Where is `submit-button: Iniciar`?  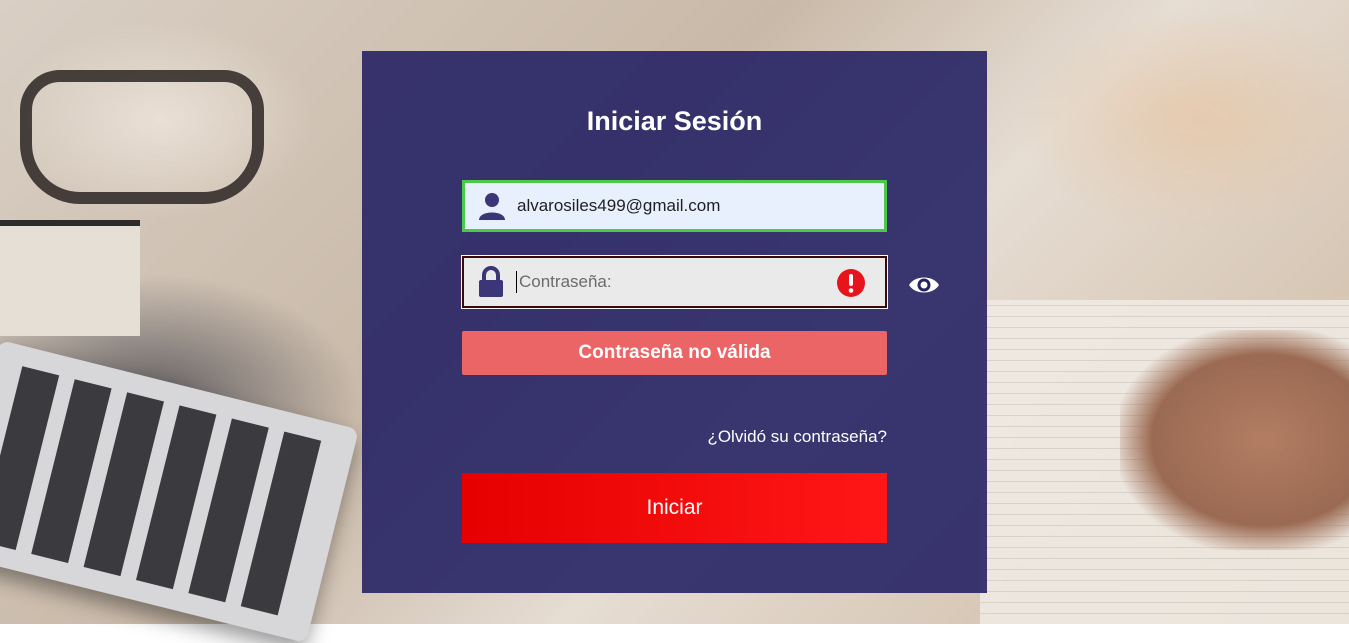
submit-button: Iniciar is located at coordinates (674, 508).